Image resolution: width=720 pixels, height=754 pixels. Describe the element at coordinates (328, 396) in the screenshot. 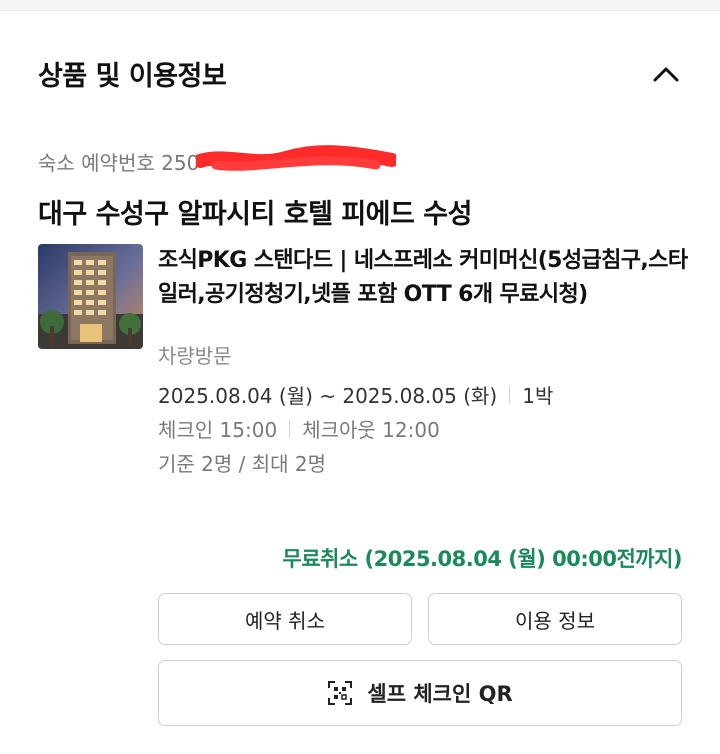

I see `date-range: 2025.08.04 (월) ~ 2025.08.05 (화)` at that location.